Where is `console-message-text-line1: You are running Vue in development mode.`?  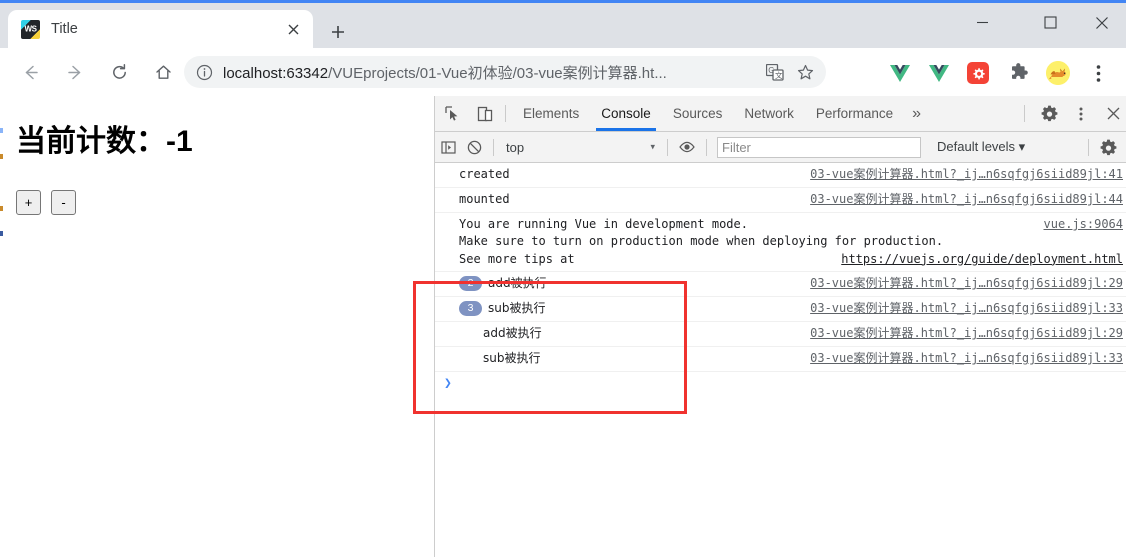
console-message-text-line1: You are running Vue in development mode. is located at coordinates (603, 224).